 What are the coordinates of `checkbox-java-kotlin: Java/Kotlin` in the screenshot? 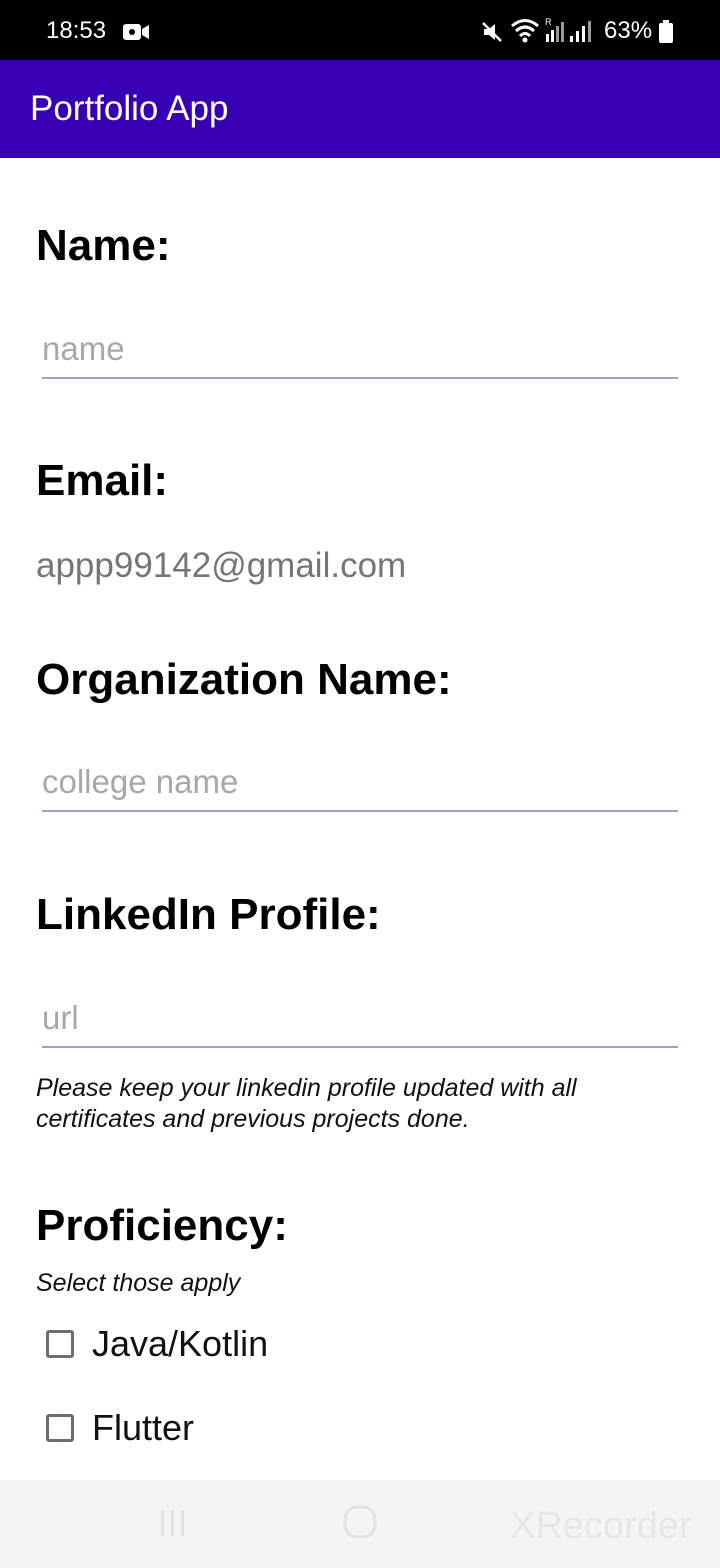 It's located at (157, 1344).